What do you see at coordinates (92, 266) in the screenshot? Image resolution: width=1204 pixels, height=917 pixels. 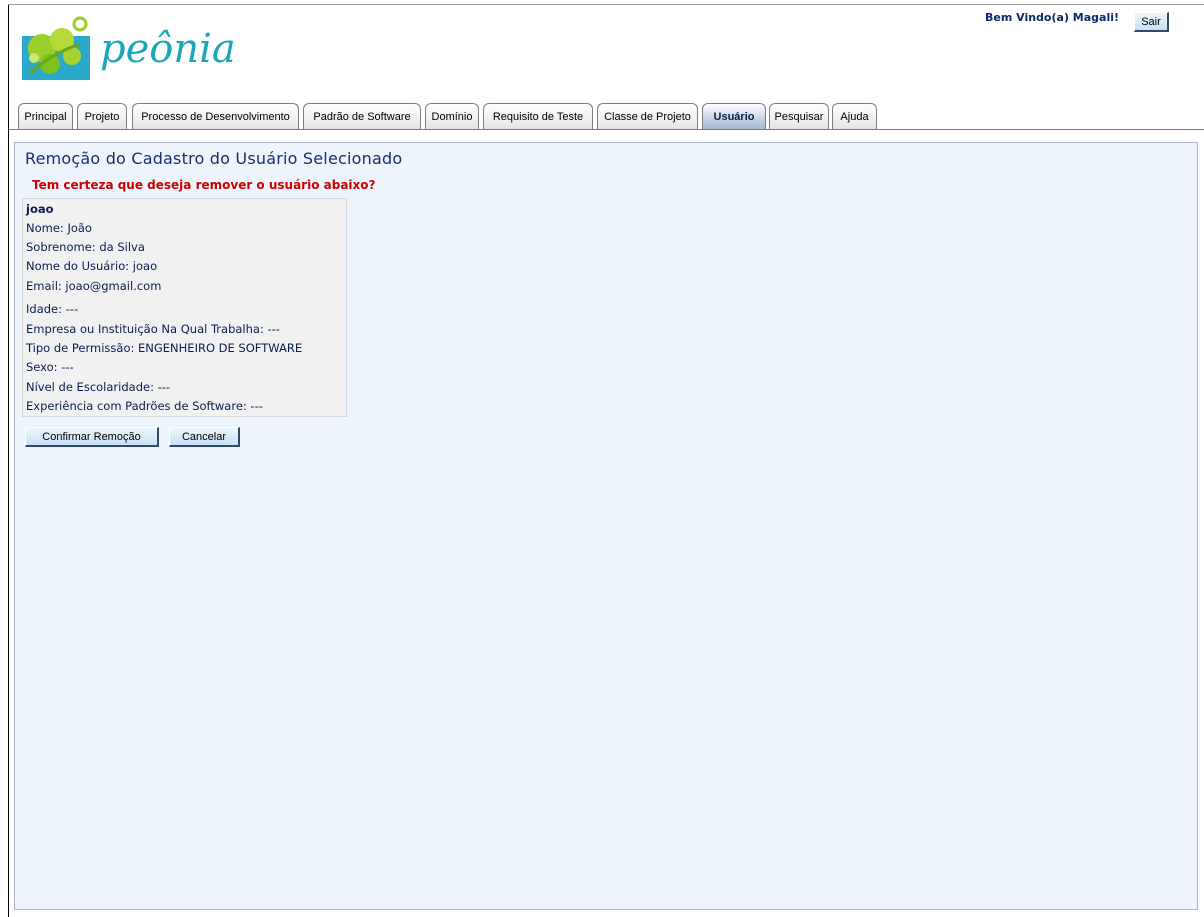 I see `detail-nome-usuario: Nome do Usuário: joao` at bounding box center [92, 266].